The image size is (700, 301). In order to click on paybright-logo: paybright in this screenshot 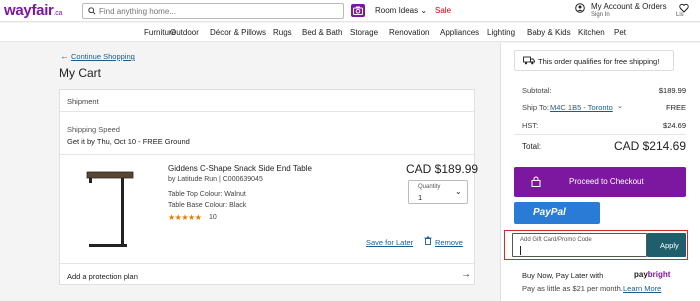, I will do `click(652, 274)`.